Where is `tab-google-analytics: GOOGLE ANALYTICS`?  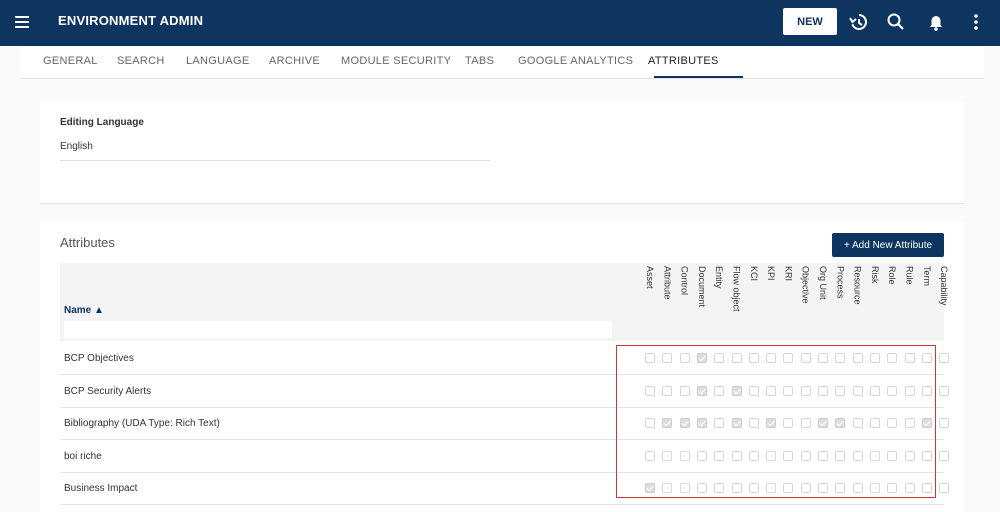
tab-google-analytics: GOOGLE ANALYTICS is located at coordinates (575, 61).